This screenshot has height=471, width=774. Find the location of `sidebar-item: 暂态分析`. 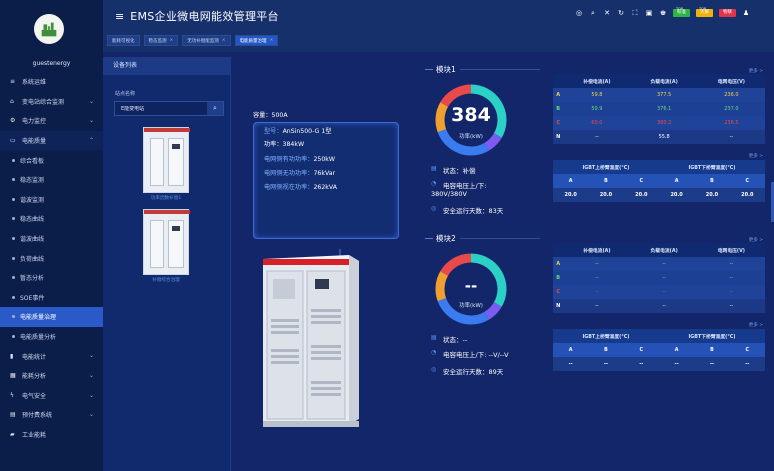

sidebar-item: 暂态分析 is located at coordinates (51, 278).